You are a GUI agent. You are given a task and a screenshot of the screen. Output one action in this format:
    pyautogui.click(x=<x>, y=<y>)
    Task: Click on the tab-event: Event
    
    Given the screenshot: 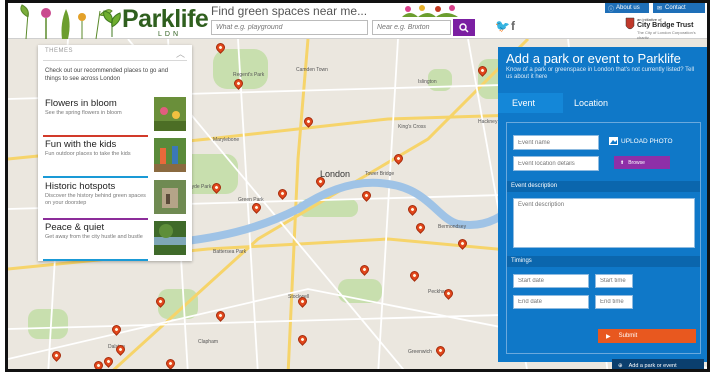 What is the action you would take?
    pyautogui.click(x=530, y=103)
    